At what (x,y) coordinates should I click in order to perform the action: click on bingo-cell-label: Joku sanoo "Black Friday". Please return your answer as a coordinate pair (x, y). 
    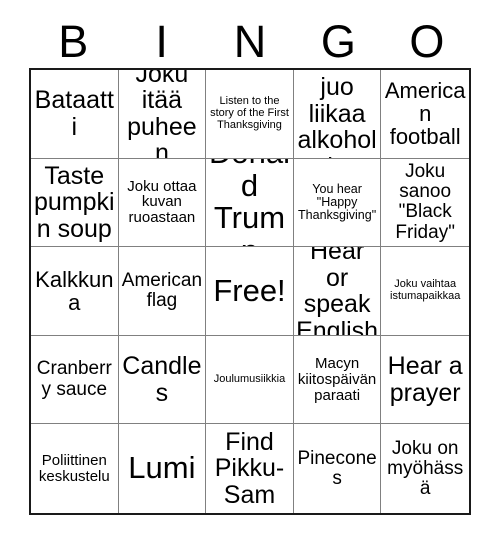
    Looking at the image, I should click on (425, 202).